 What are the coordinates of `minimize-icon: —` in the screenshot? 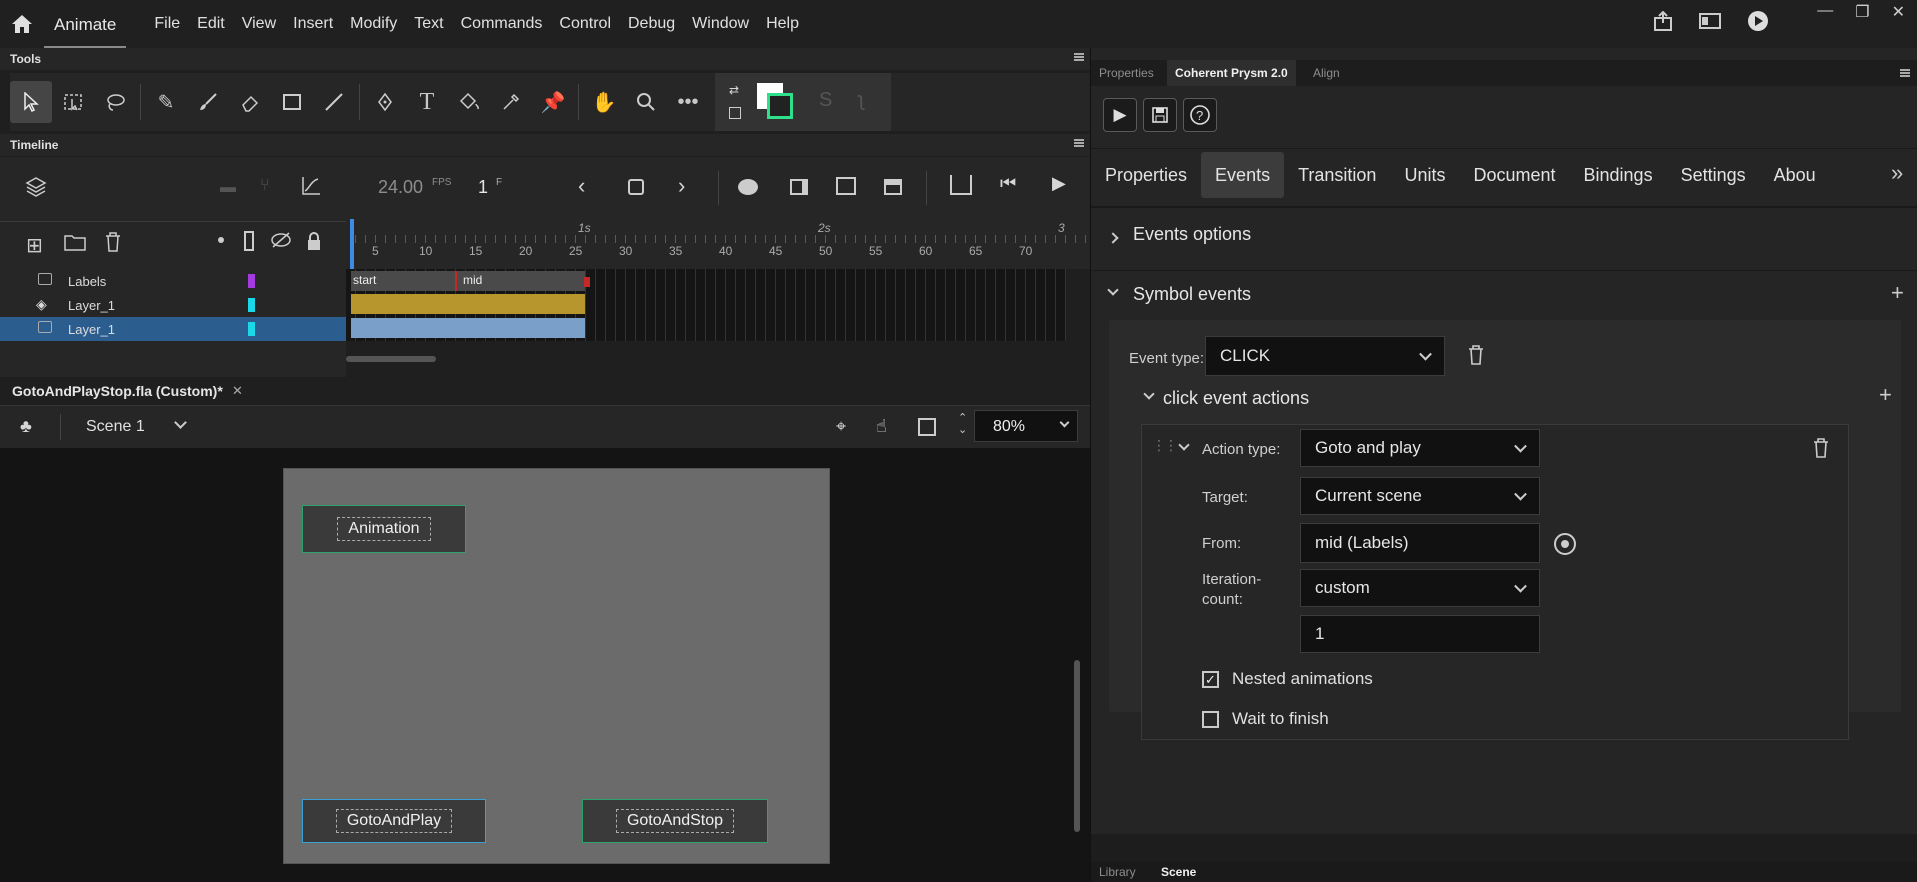 It's located at (1825, 12).